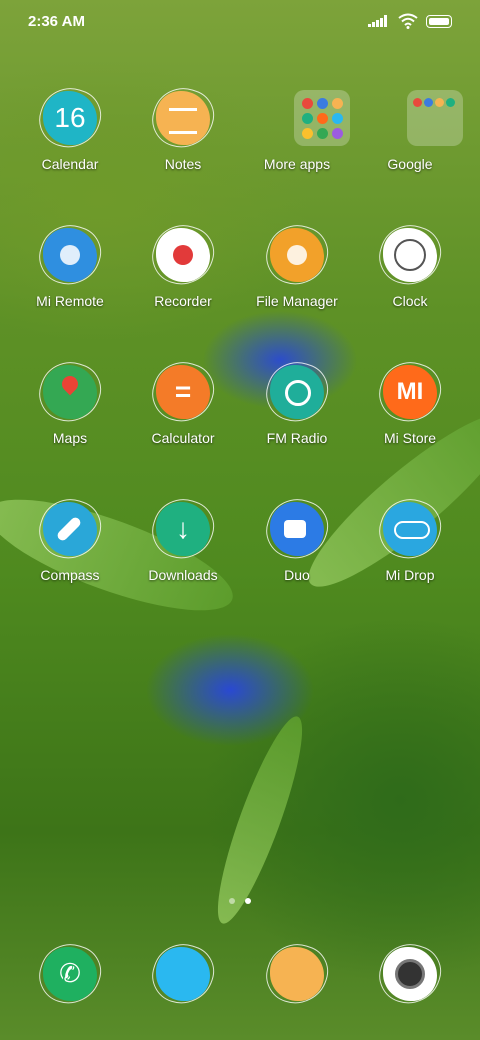  What do you see at coordinates (70, 438) in the screenshot?
I see `app-label: Maps` at bounding box center [70, 438].